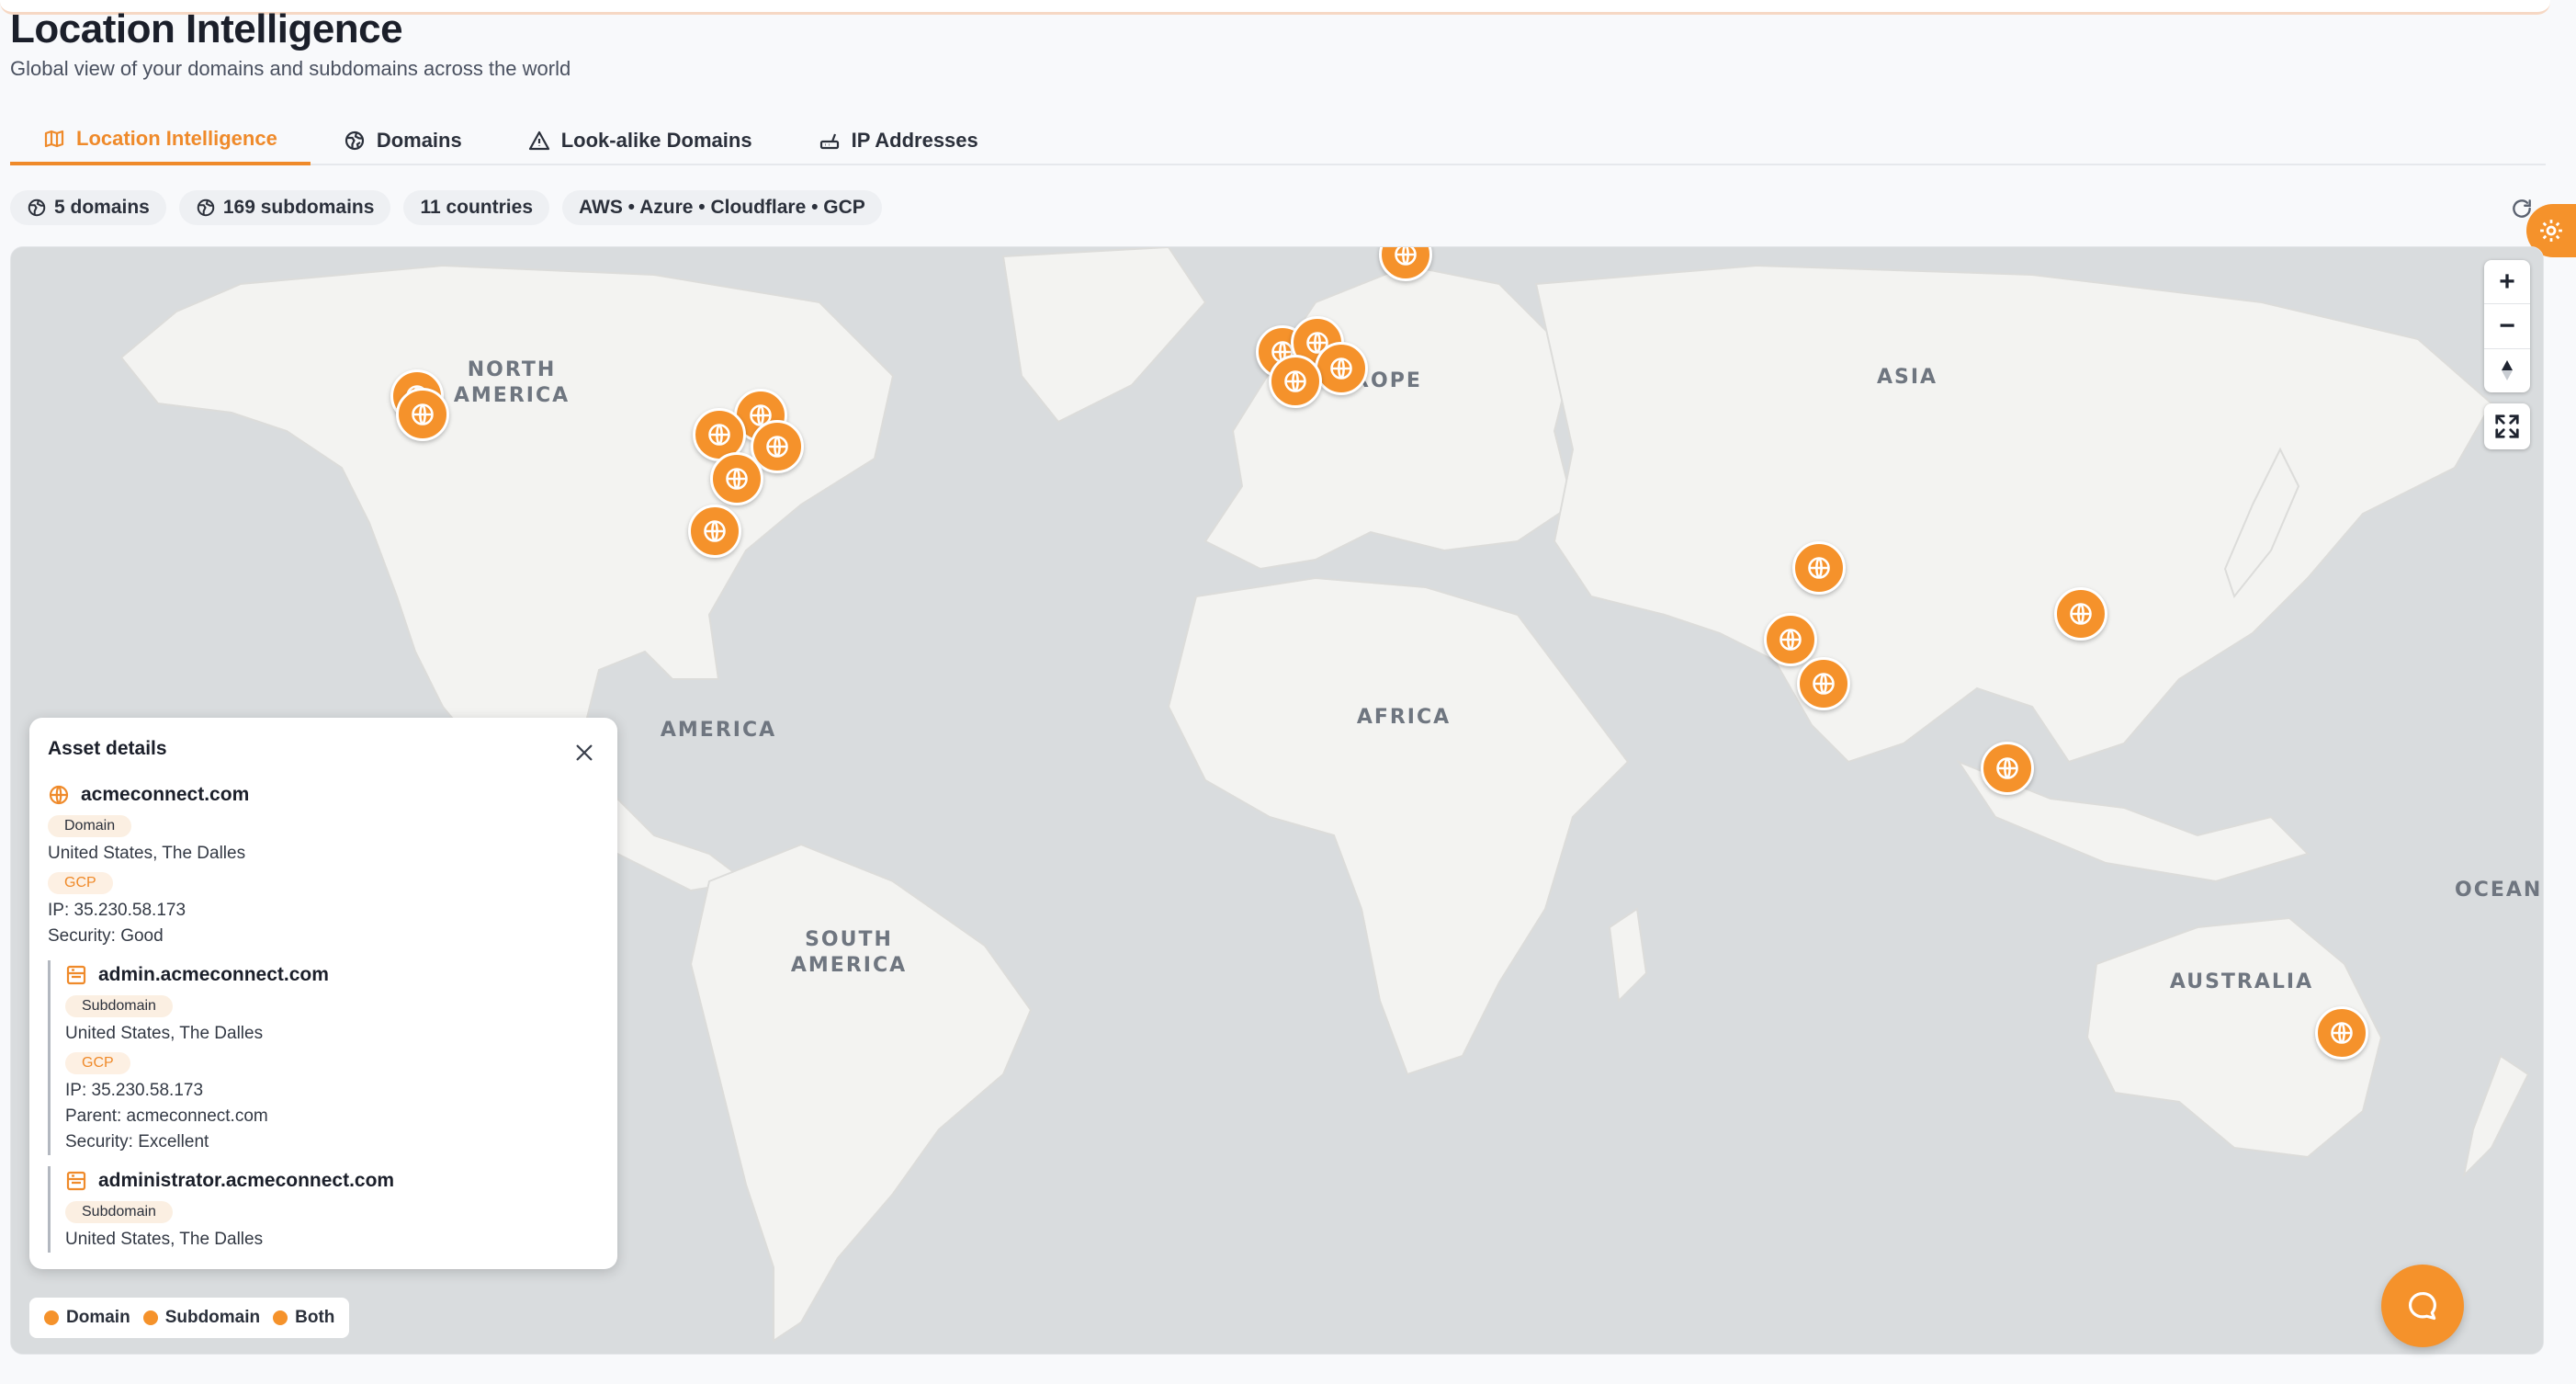  Describe the element at coordinates (914, 140) in the screenshot. I see `tab-label: IP Addresses` at that location.